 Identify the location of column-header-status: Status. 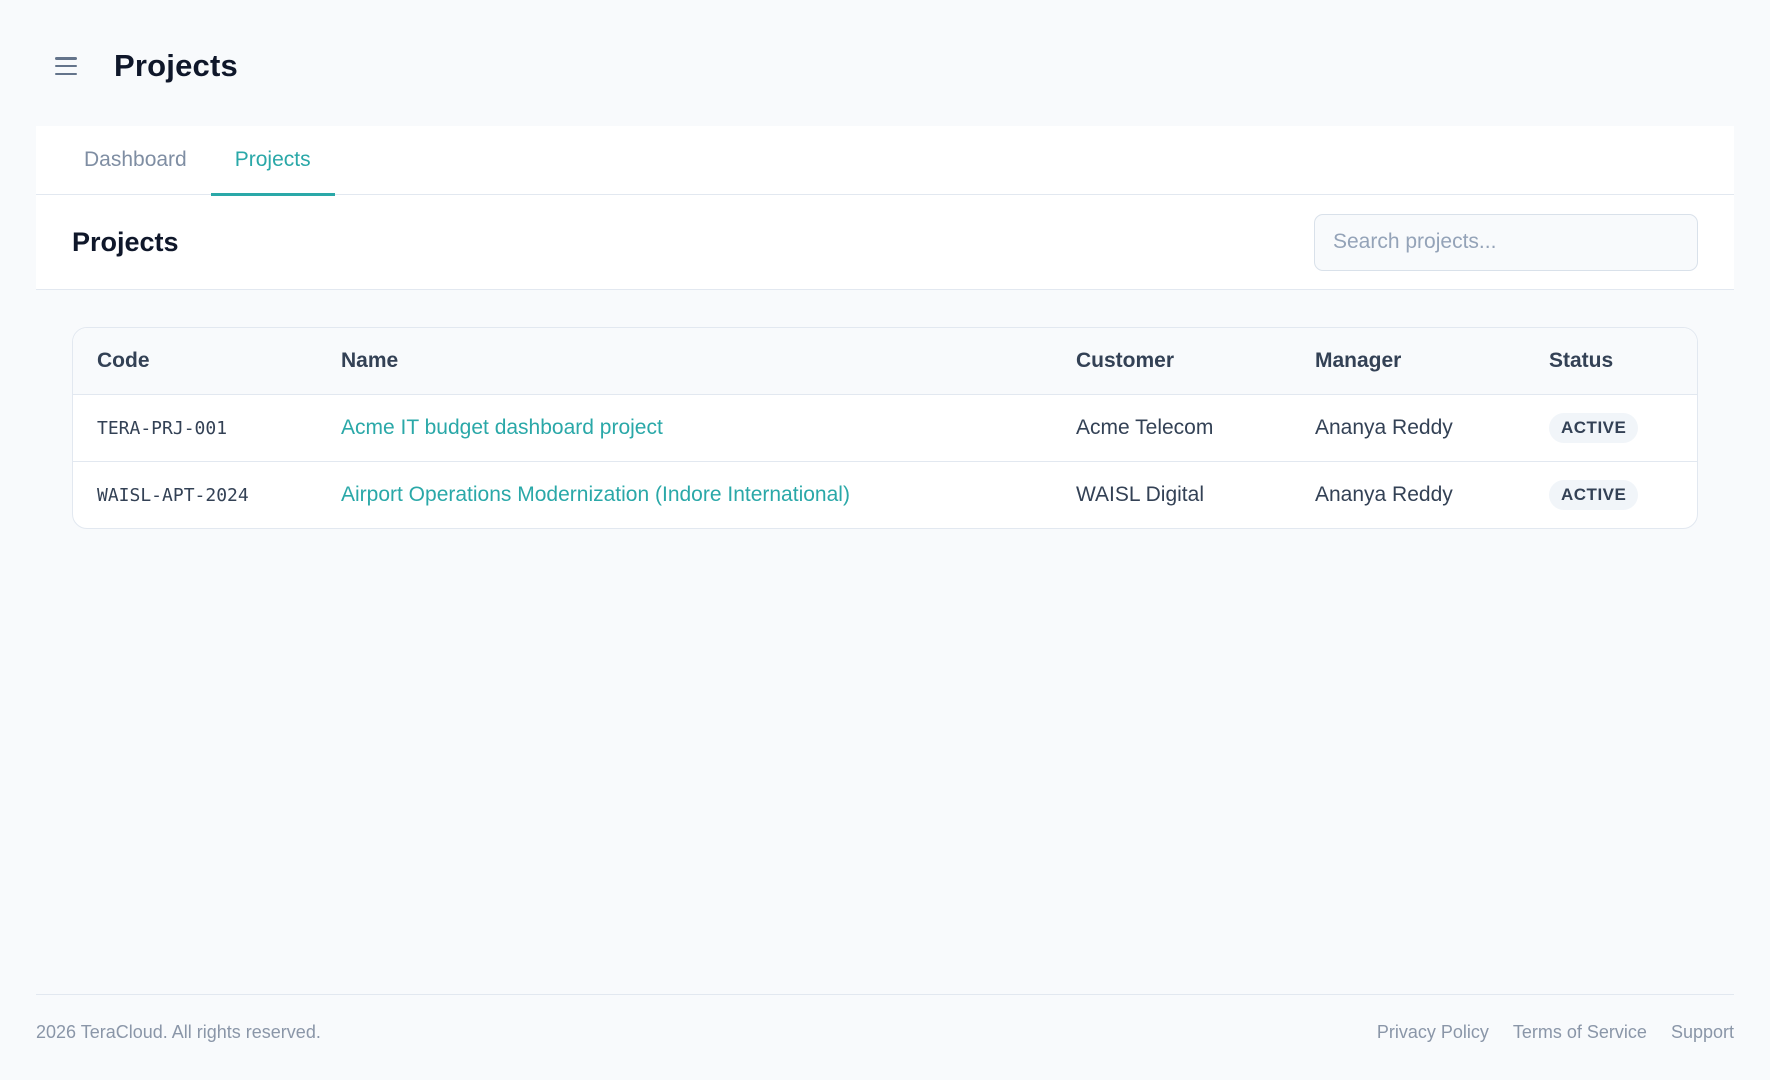
(1611, 361).